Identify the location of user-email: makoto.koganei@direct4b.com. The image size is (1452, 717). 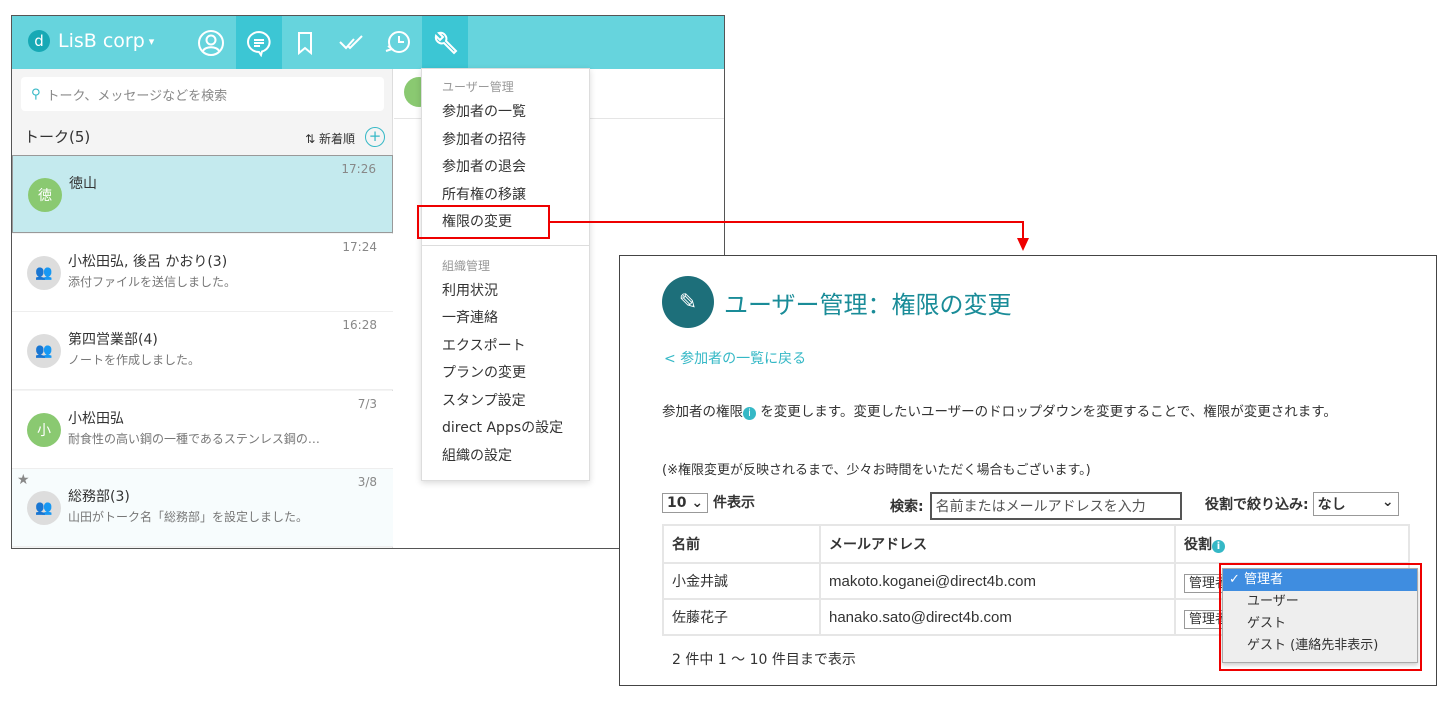
(997, 581).